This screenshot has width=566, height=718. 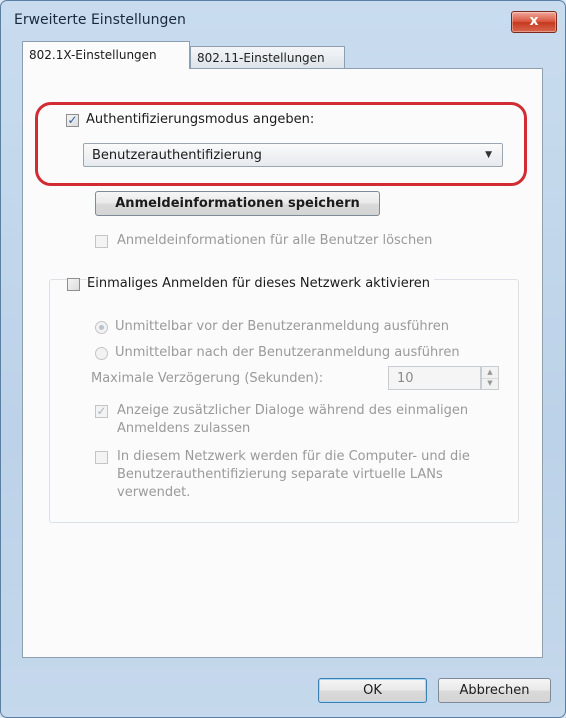 I want to click on highlight-outline, so click(x=281, y=144).